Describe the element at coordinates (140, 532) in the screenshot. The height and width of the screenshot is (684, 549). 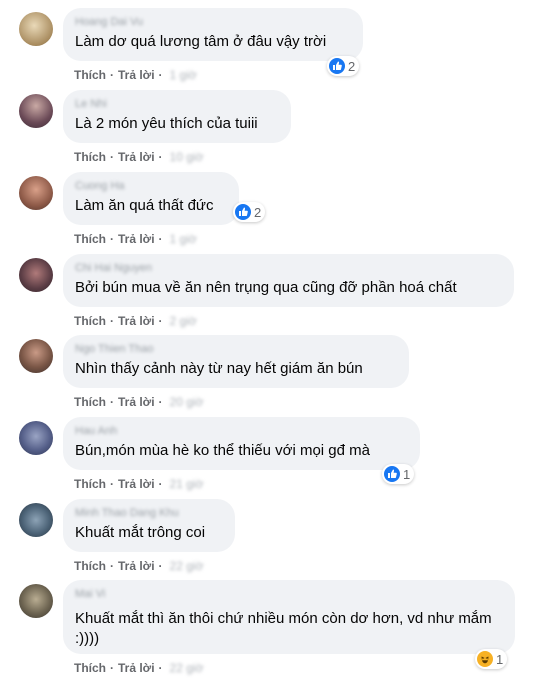
I see `comment-text: Khuất mắt trông coi` at that location.